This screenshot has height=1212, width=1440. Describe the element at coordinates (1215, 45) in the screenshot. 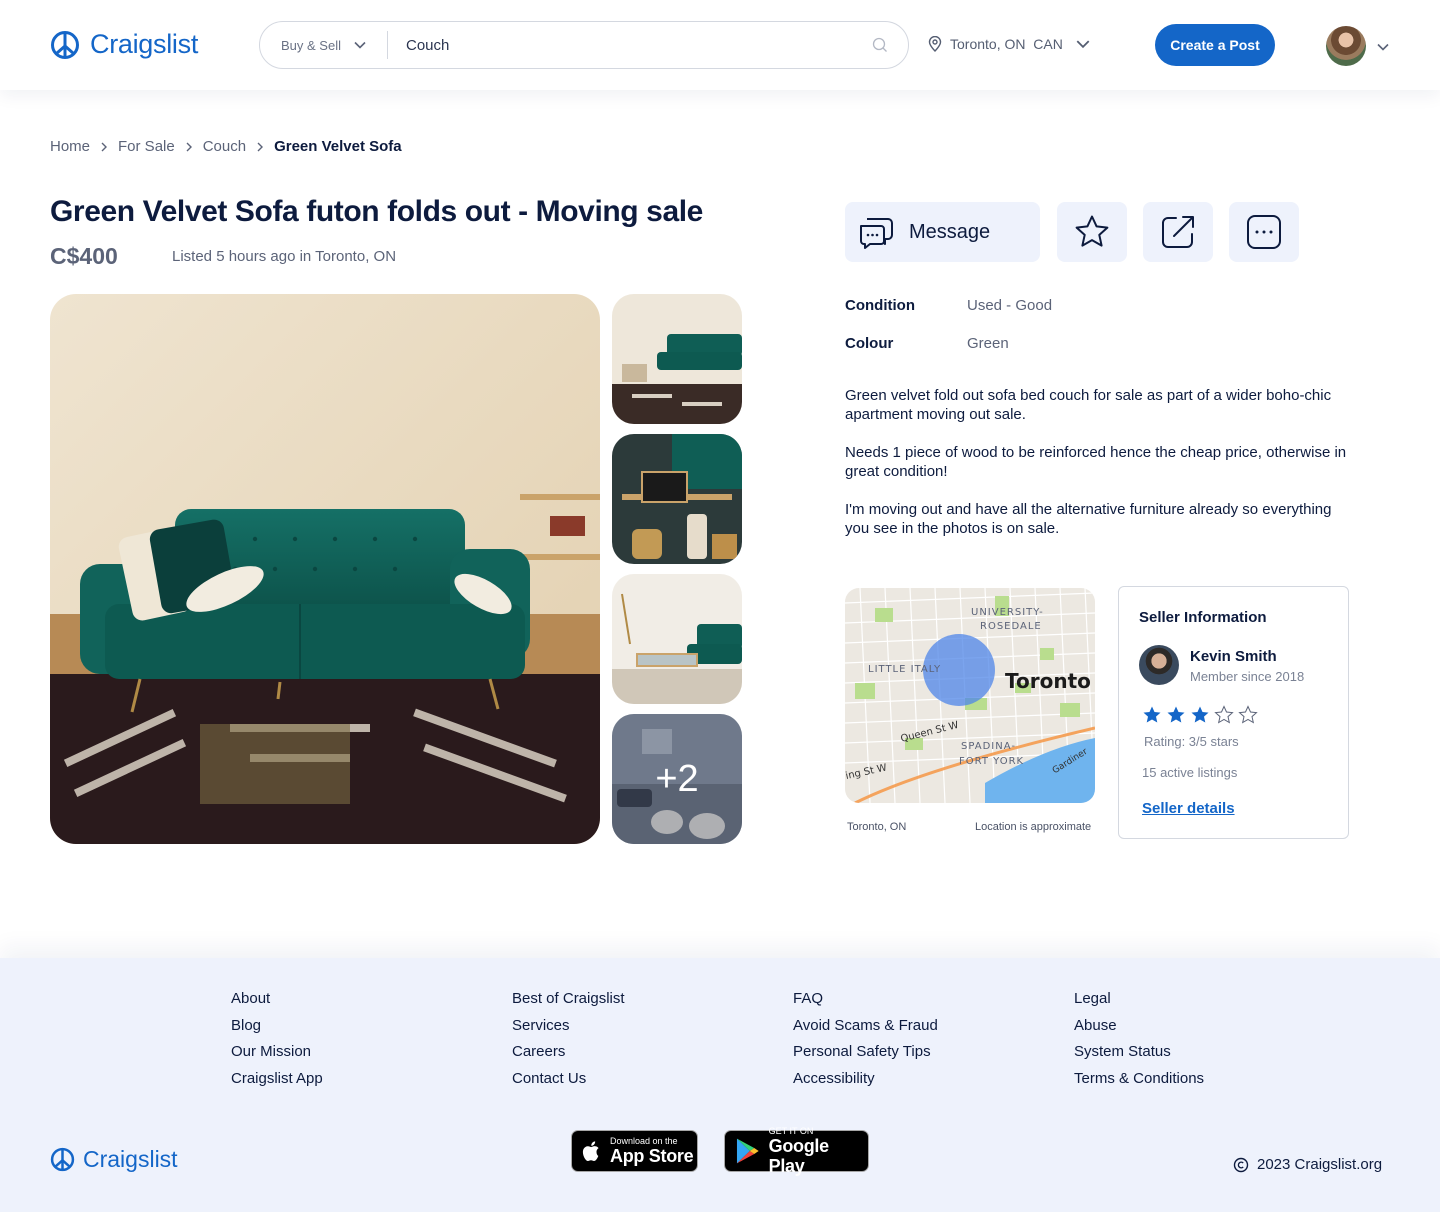

I see `create-post-button: Create a Post` at that location.